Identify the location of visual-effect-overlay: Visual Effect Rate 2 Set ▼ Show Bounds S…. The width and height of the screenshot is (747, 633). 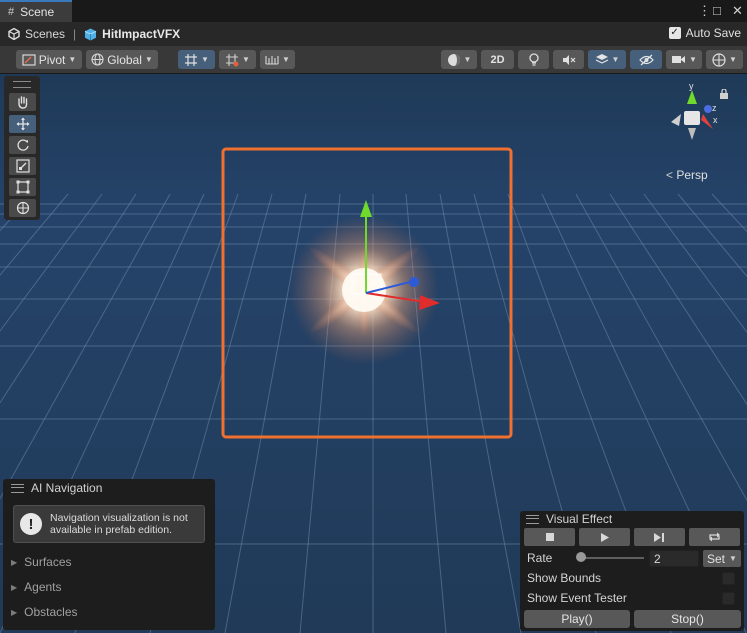
(632, 571).